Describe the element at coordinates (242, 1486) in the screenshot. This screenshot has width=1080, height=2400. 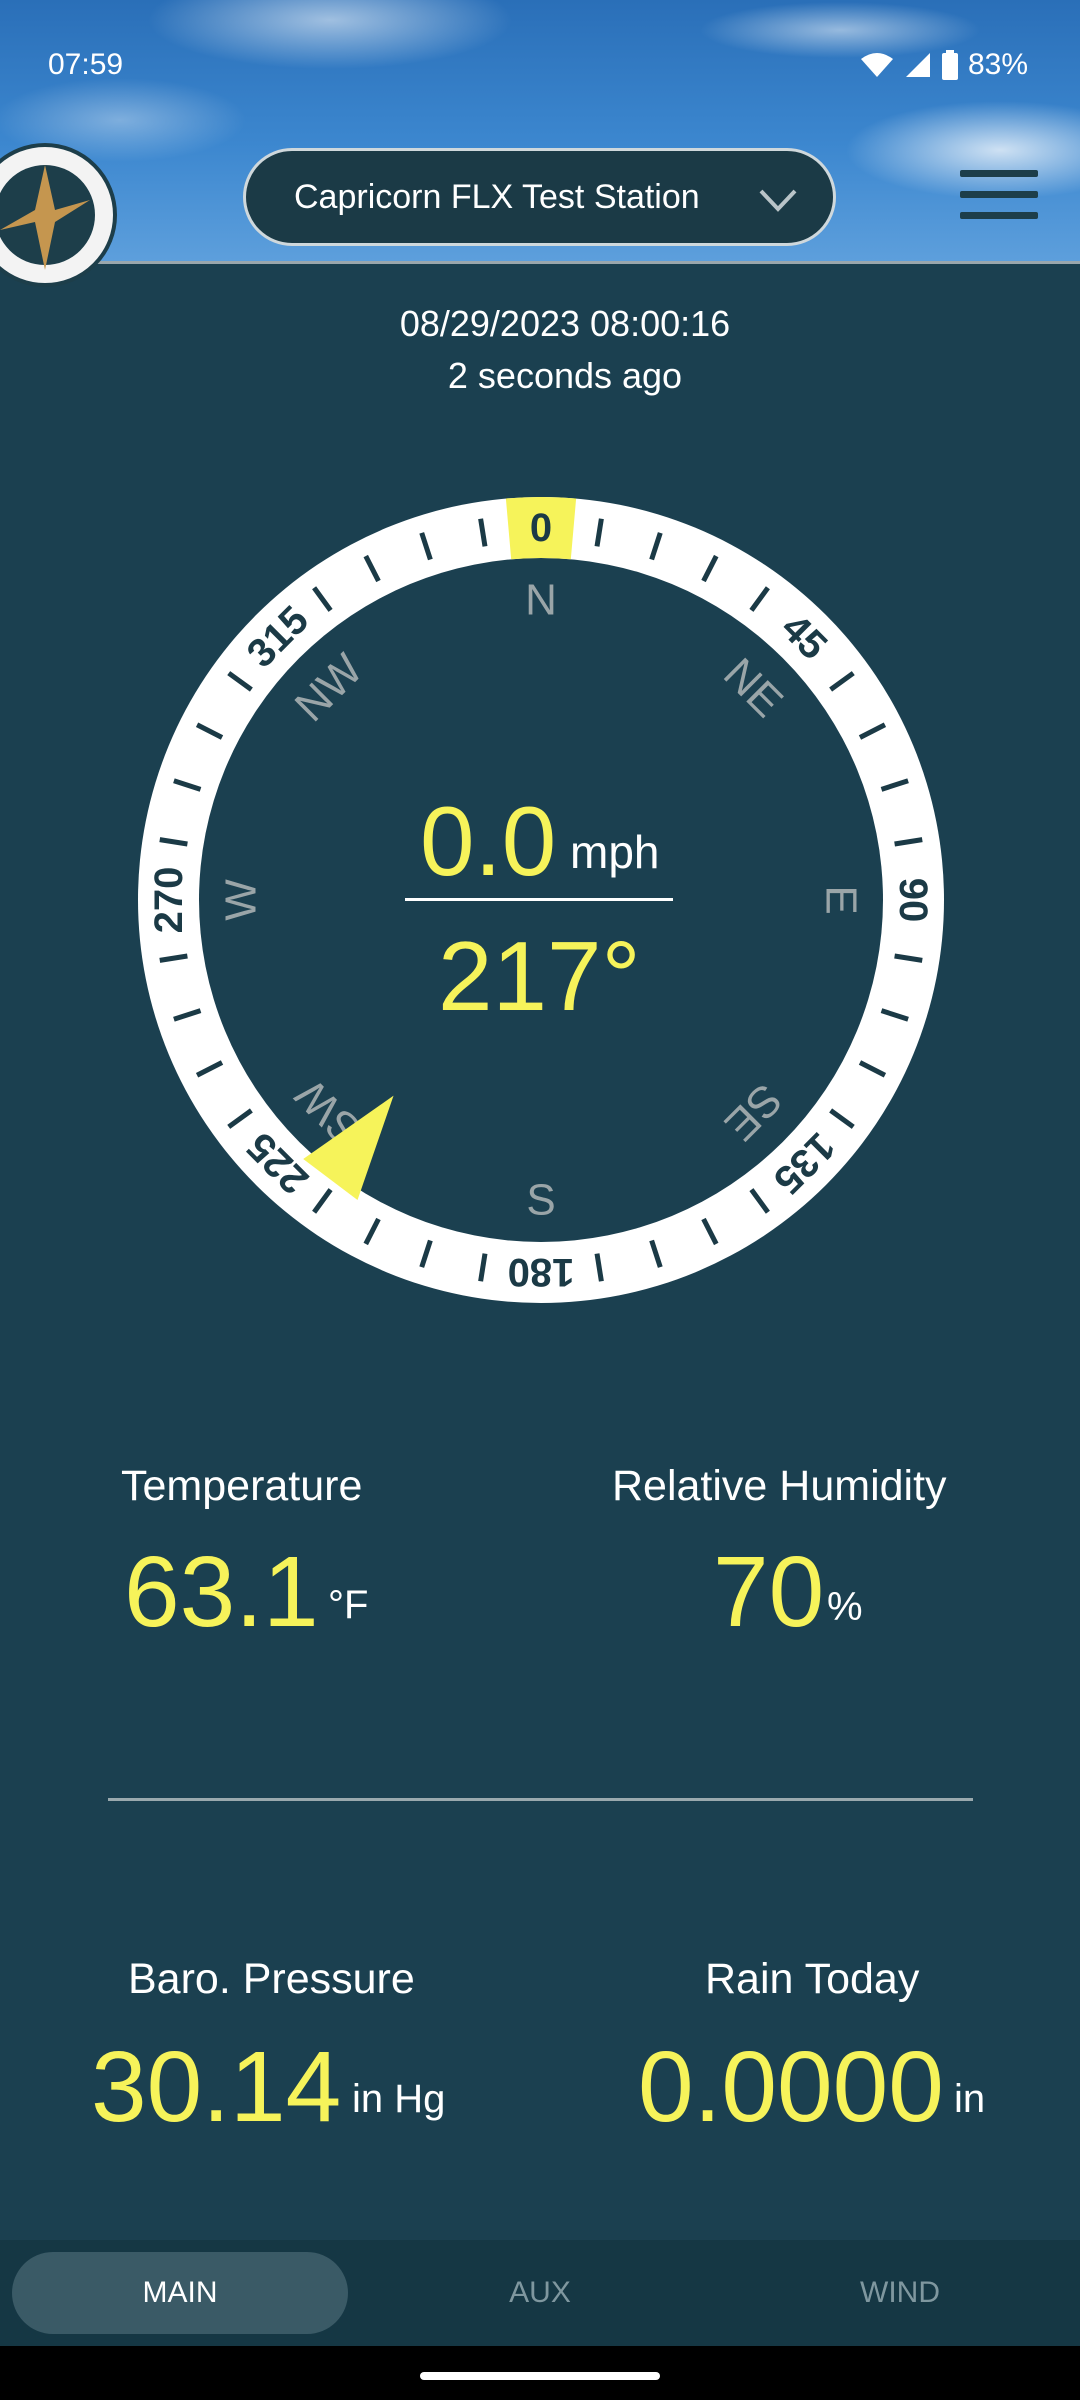
I see `temperature-label: Temperature` at that location.